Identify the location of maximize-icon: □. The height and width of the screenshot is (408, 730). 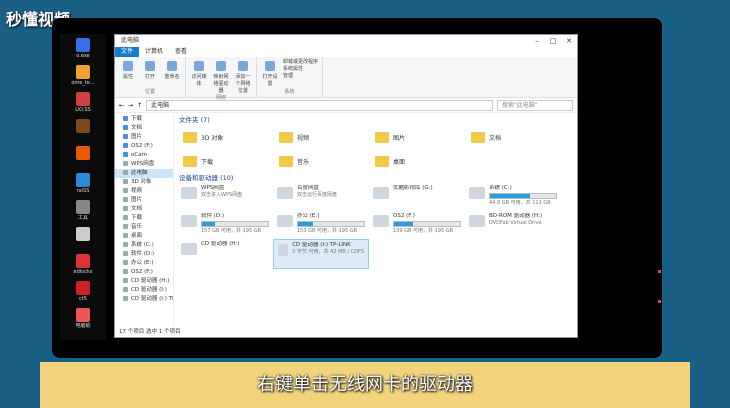
(553, 41).